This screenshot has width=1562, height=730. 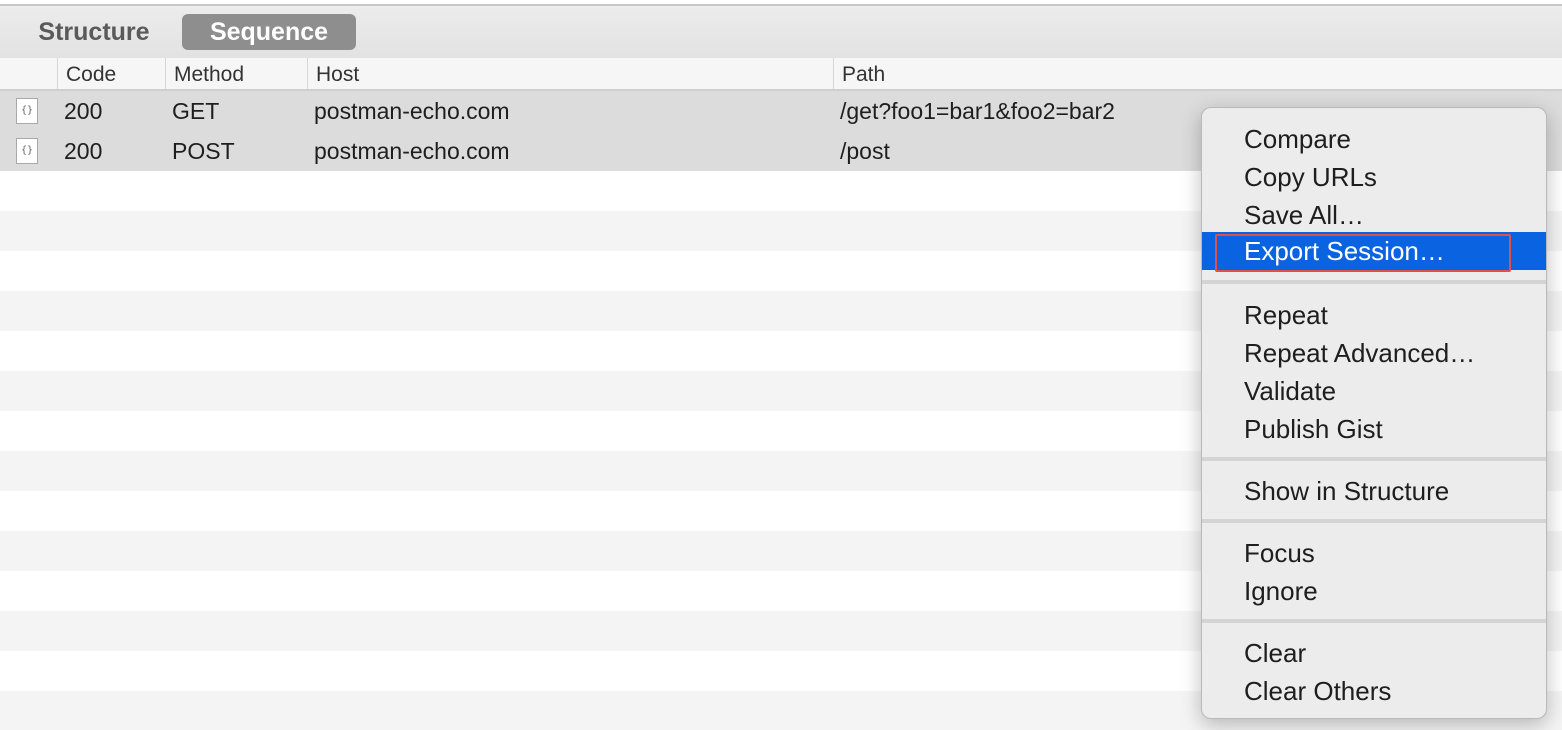 What do you see at coordinates (1374, 139) in the screenshot?
I see `menu-item-compare: Compare` at bounding box center [1374, 139].